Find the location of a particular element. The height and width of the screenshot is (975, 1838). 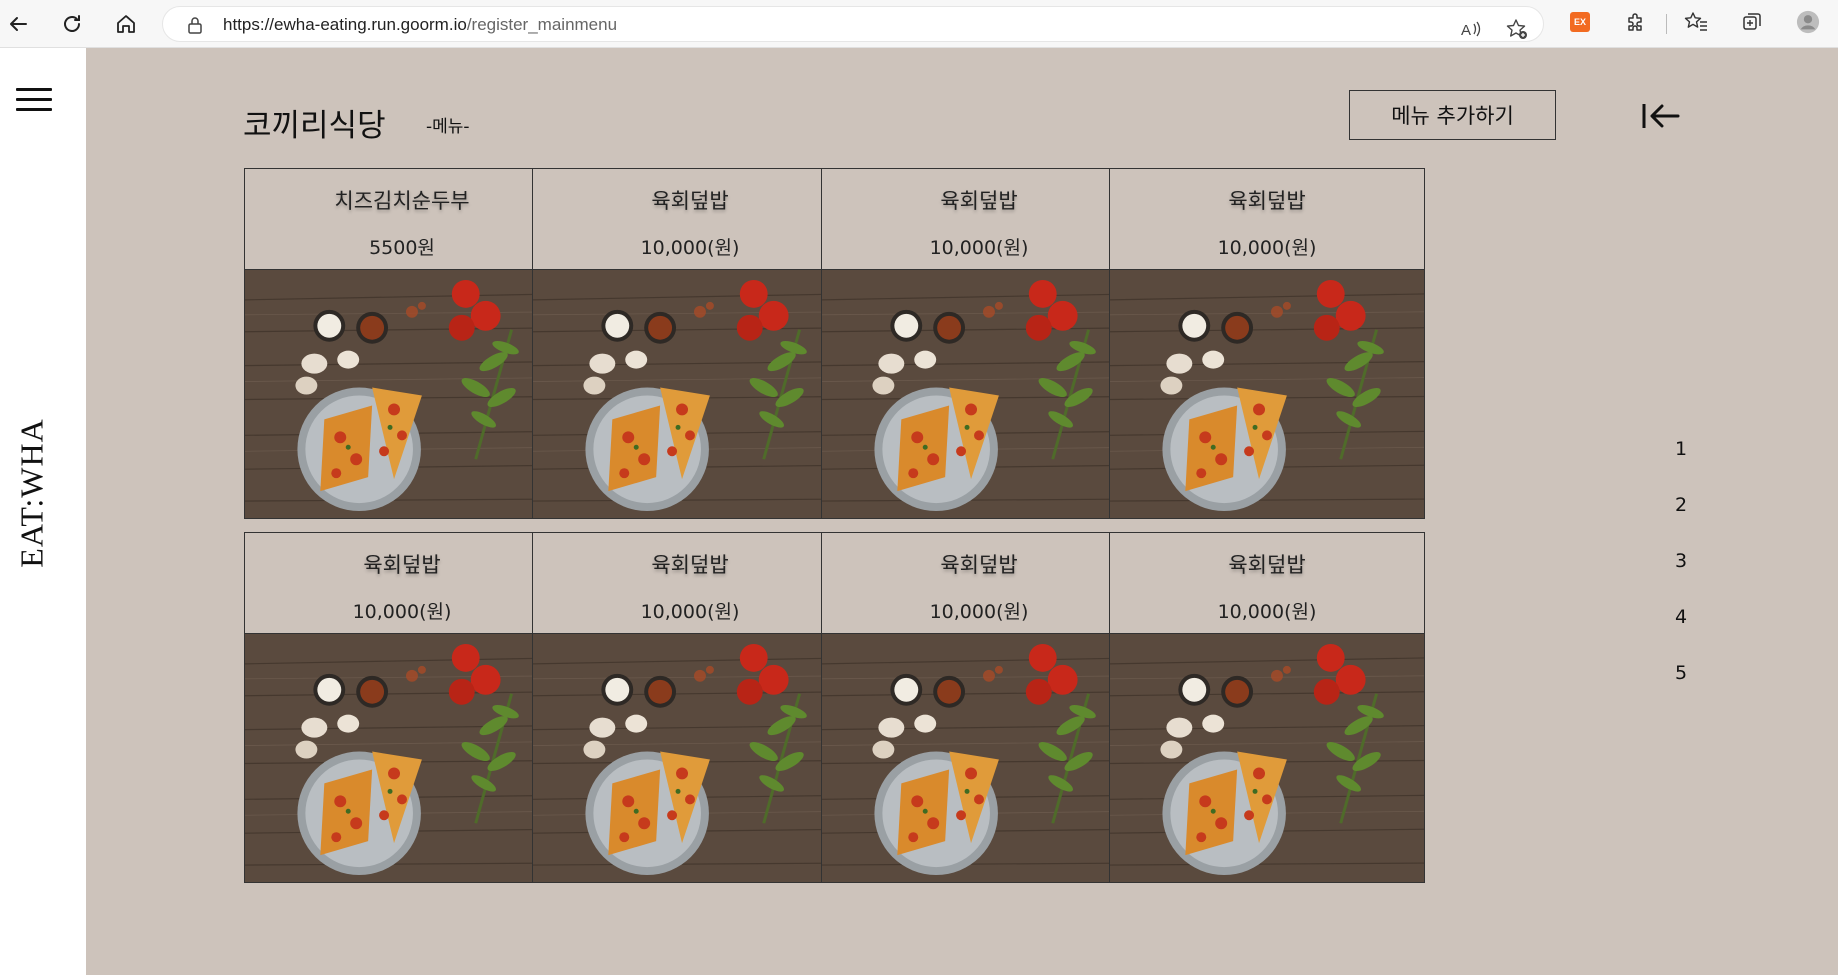

url-path: /register_mainmenu is located at coordinates (542, 24).